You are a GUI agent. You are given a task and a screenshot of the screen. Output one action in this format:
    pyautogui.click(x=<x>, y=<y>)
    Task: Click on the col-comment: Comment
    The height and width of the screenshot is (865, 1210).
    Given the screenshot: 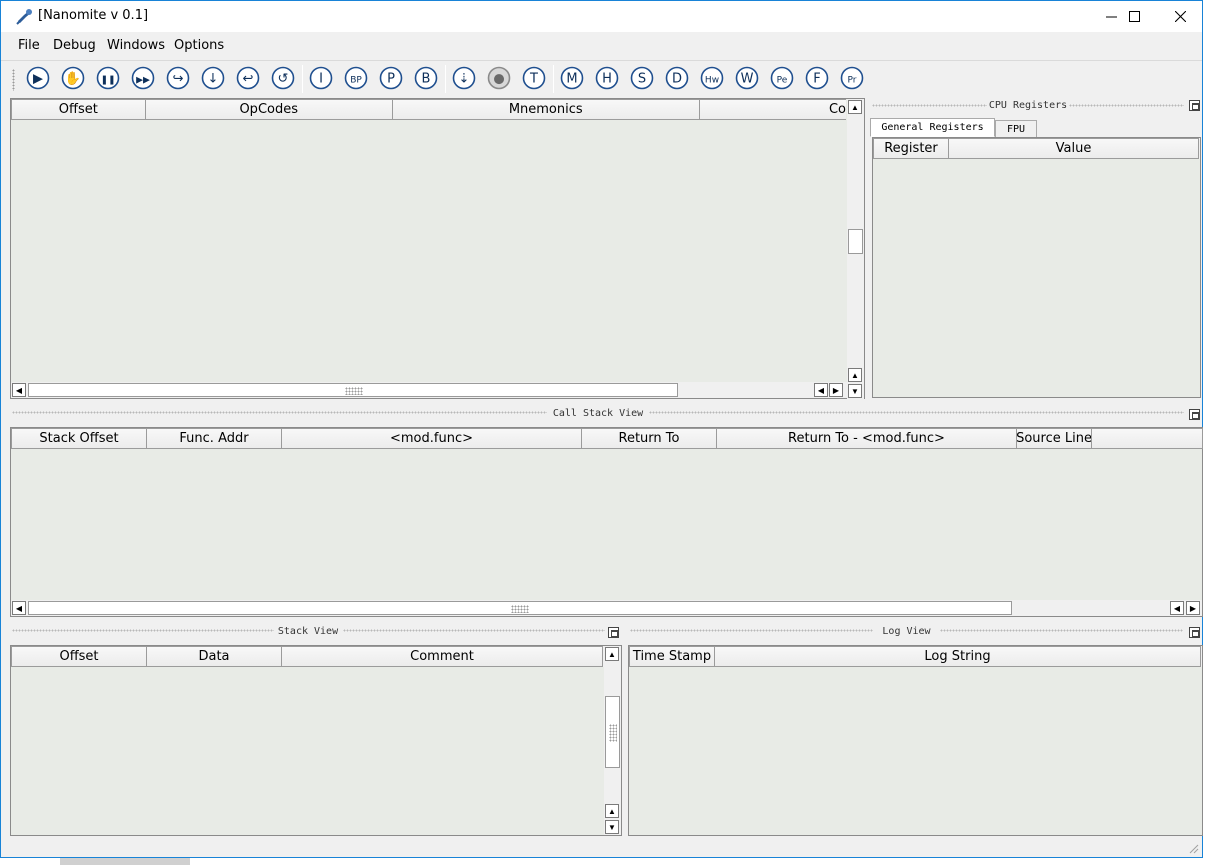 What is the action you would take?
    pyautogui.click(x=442, y=656)
    